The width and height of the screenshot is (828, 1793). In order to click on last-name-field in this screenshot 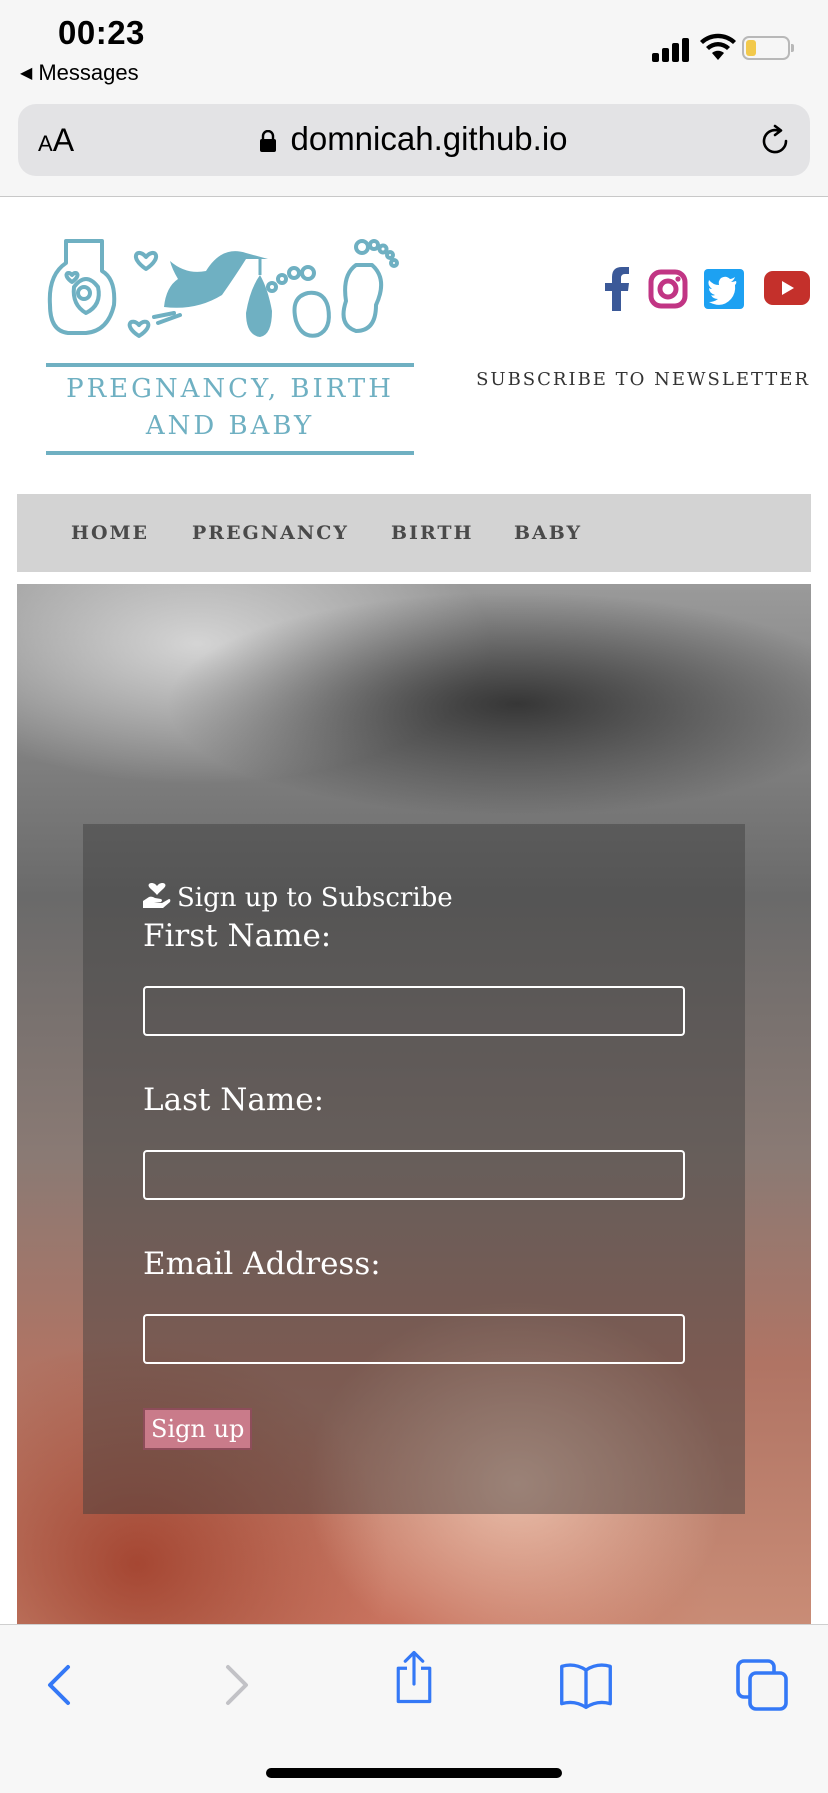, I will do `click(414, 1175)`.